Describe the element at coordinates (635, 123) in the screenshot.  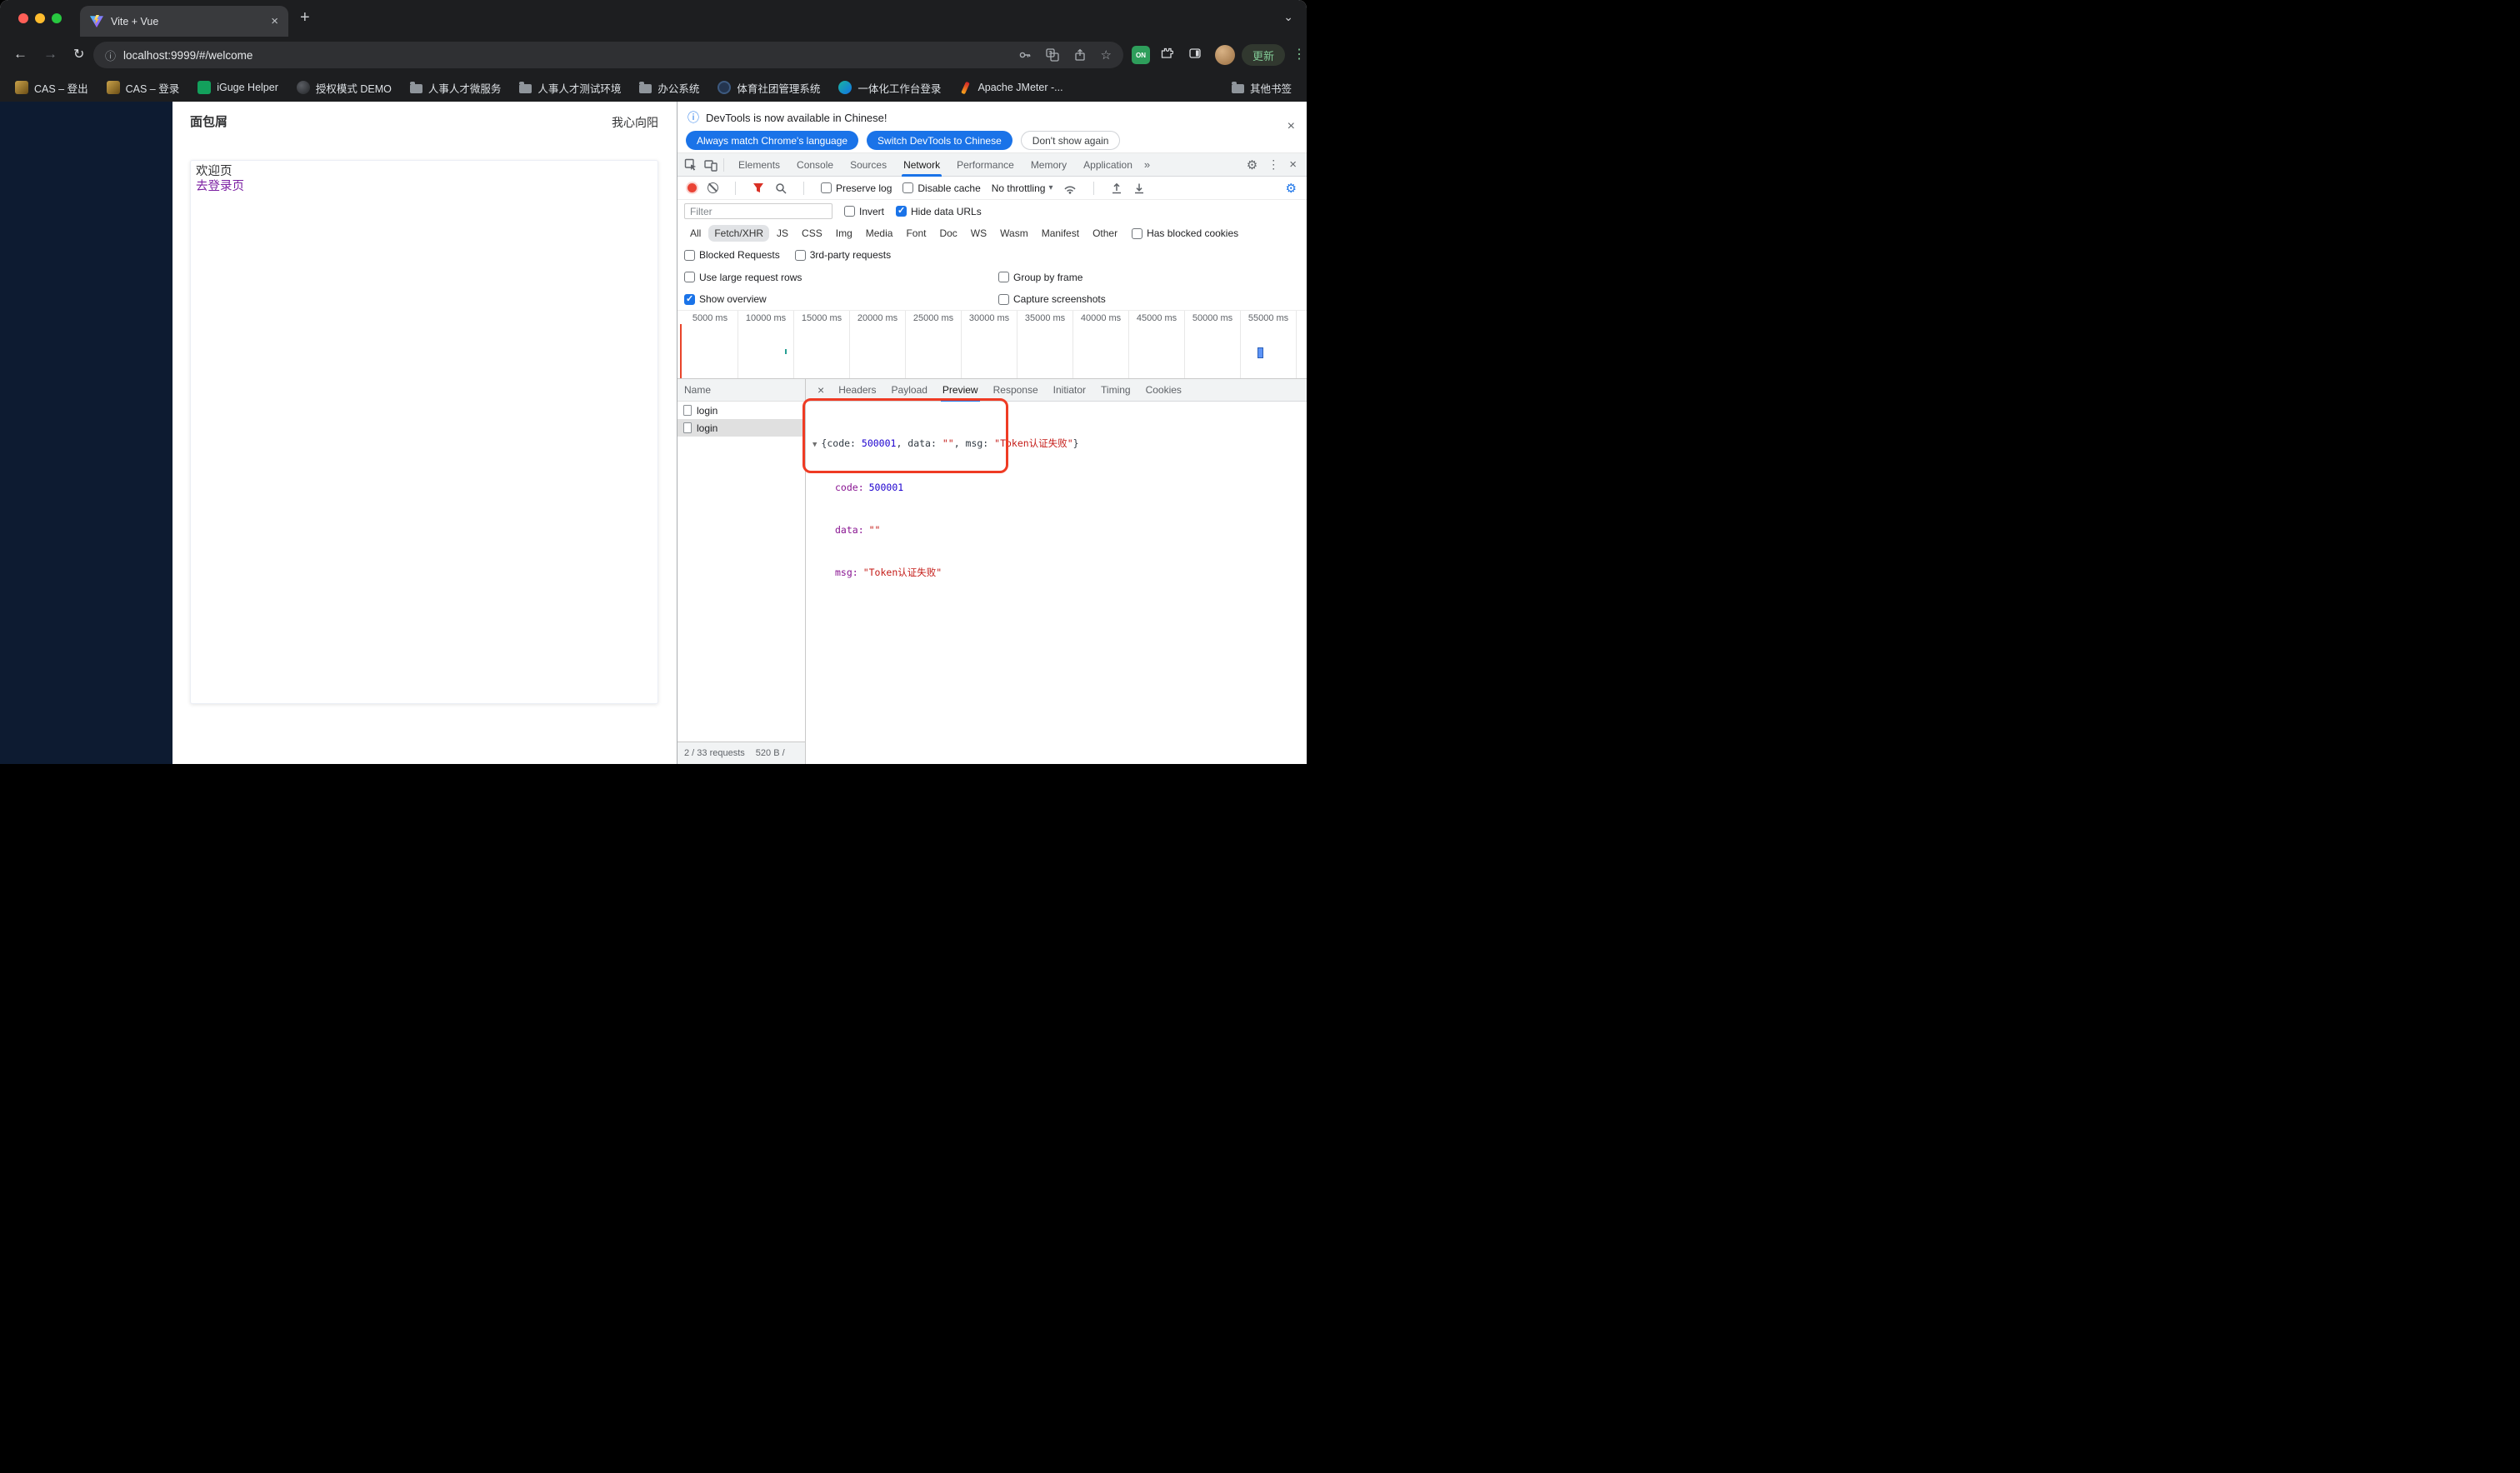
I see `header-username: 我心向阳` at that location.